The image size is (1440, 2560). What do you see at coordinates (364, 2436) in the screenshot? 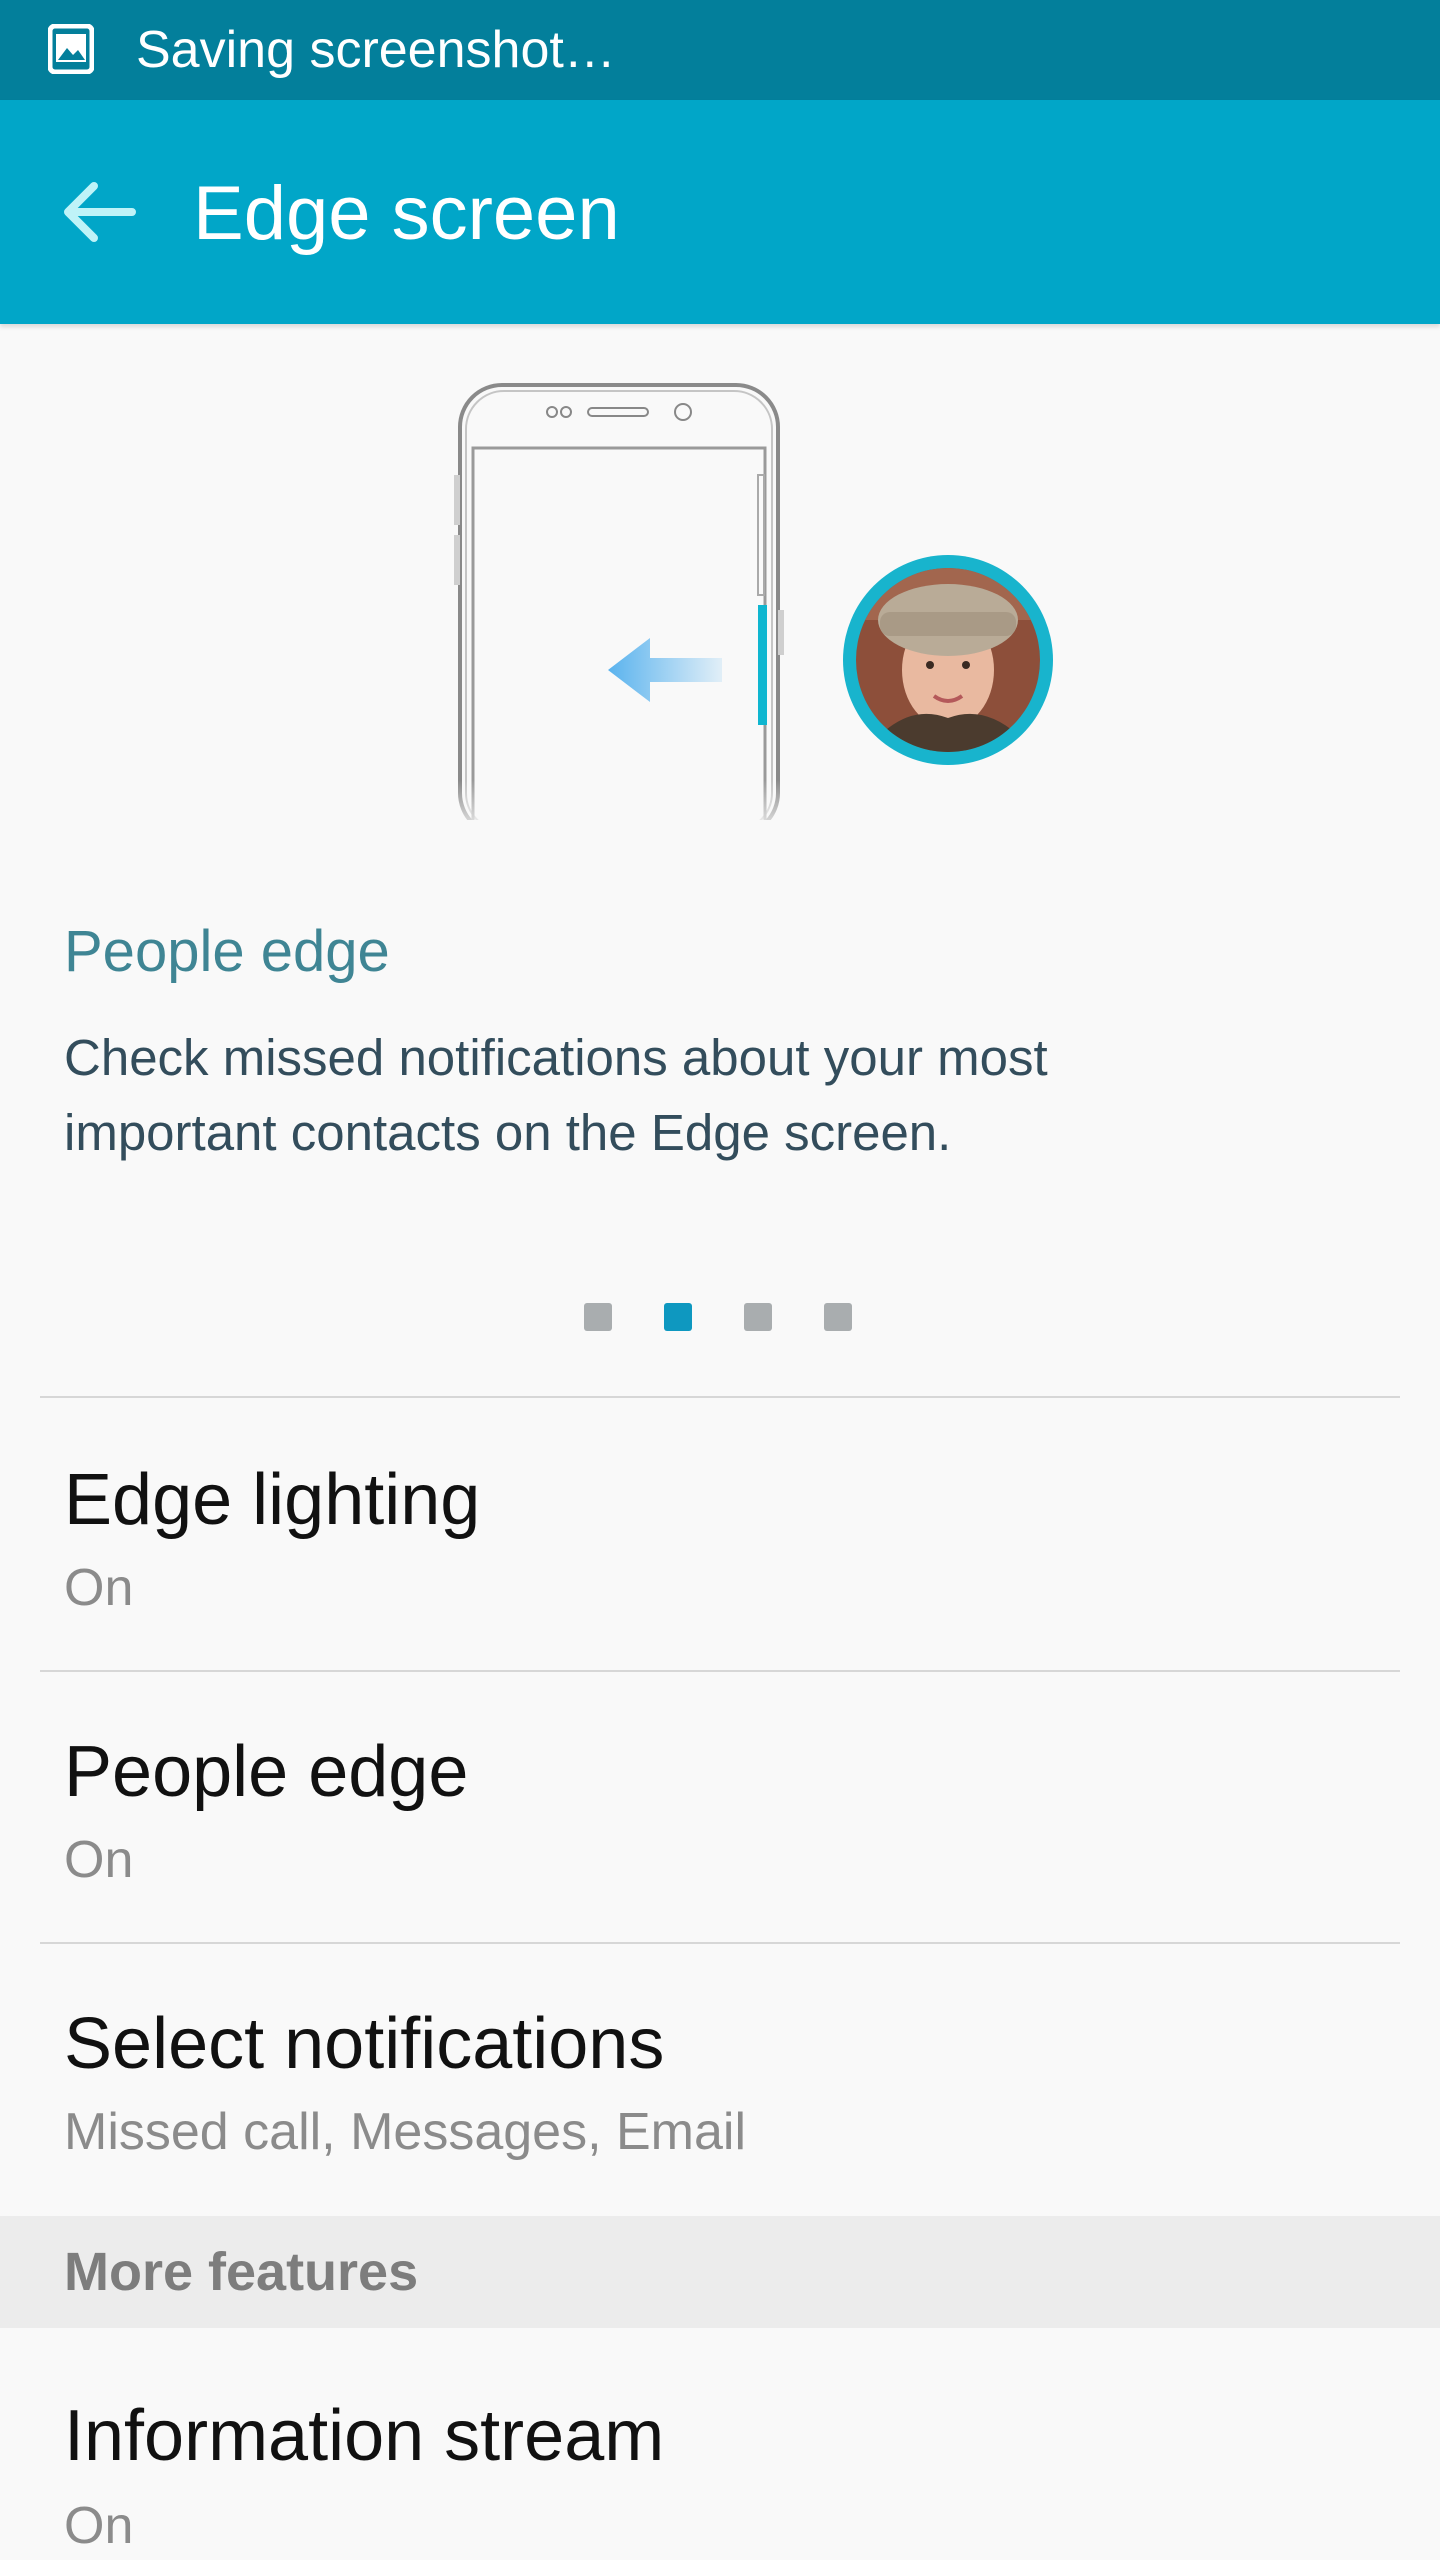
I see `setting-title: Information stream` at bounding box center [364, 2436].